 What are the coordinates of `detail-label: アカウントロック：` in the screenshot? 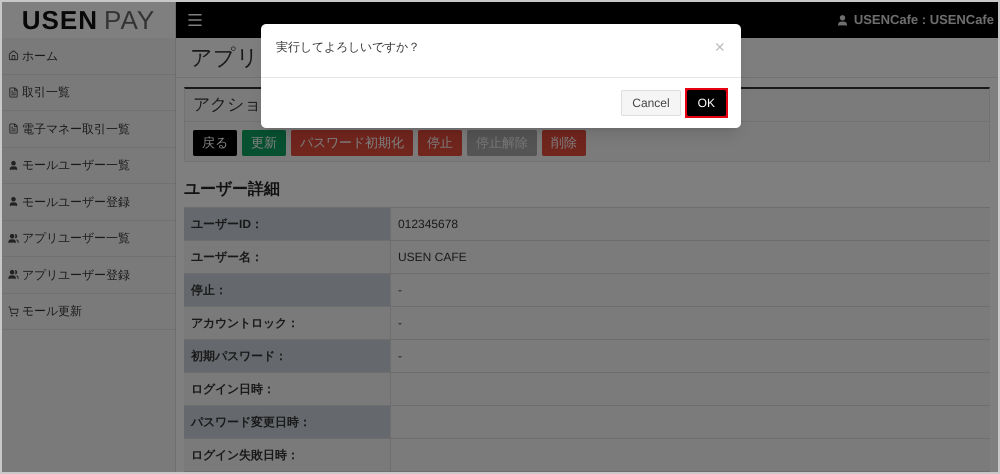 It's located at (287, 323).